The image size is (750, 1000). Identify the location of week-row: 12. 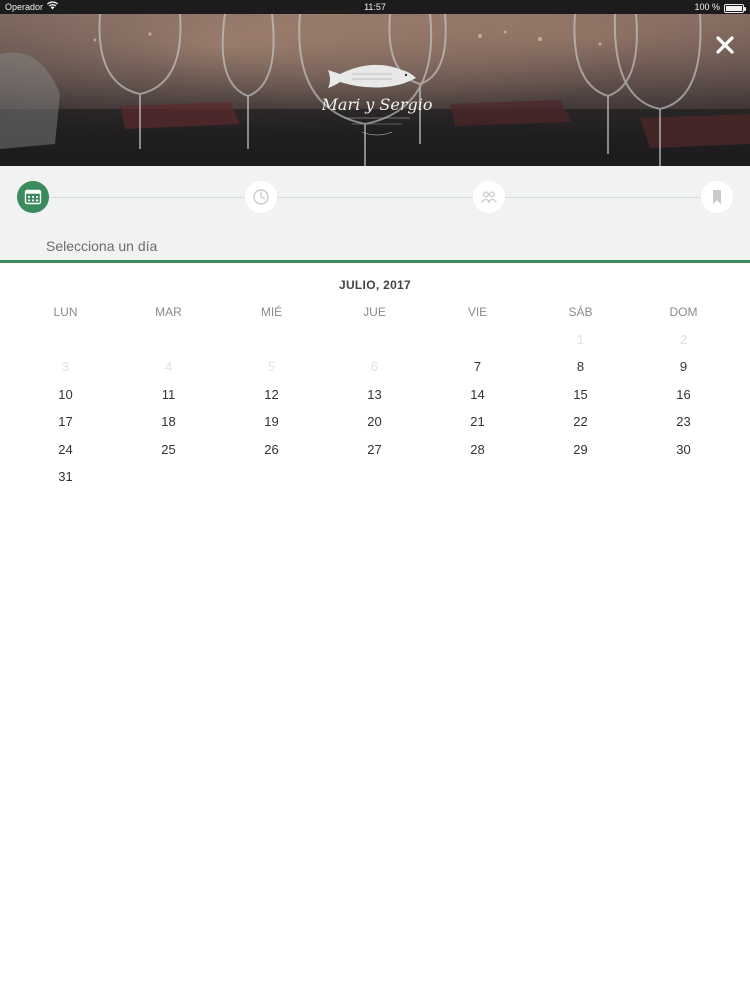
(374, 340).